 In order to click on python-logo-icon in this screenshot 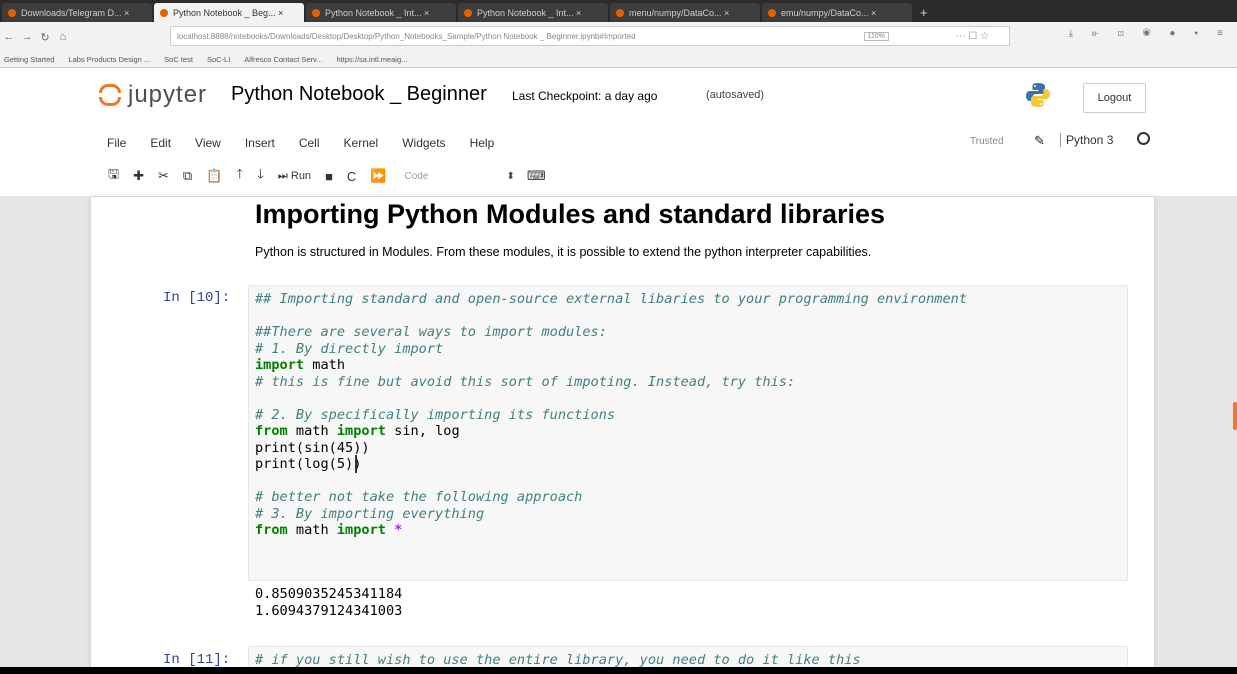, I will do `click(1038, 95)`.